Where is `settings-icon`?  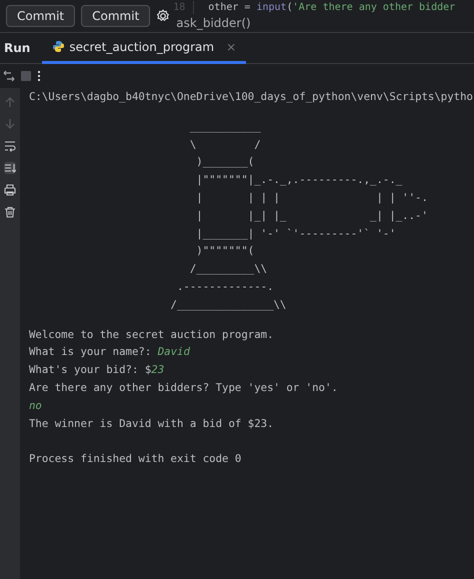
settings-icon is located at coordinates (163, 16).